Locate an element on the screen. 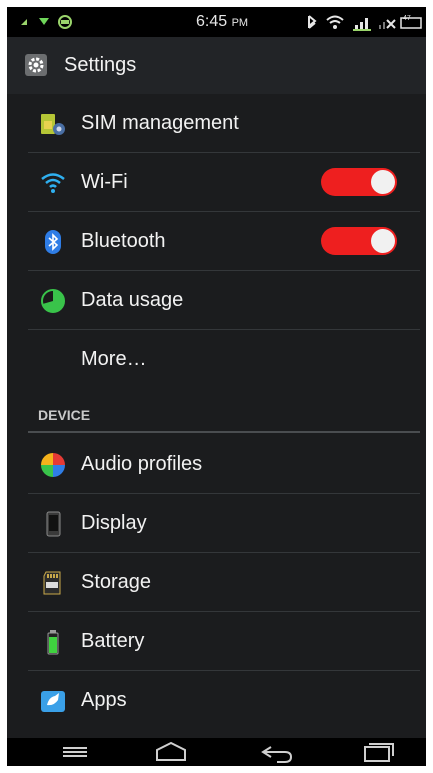 The height and width of the screenshot is (773, 433). settings-item-label: Wi-Fi is located at coordinates (104, 182).